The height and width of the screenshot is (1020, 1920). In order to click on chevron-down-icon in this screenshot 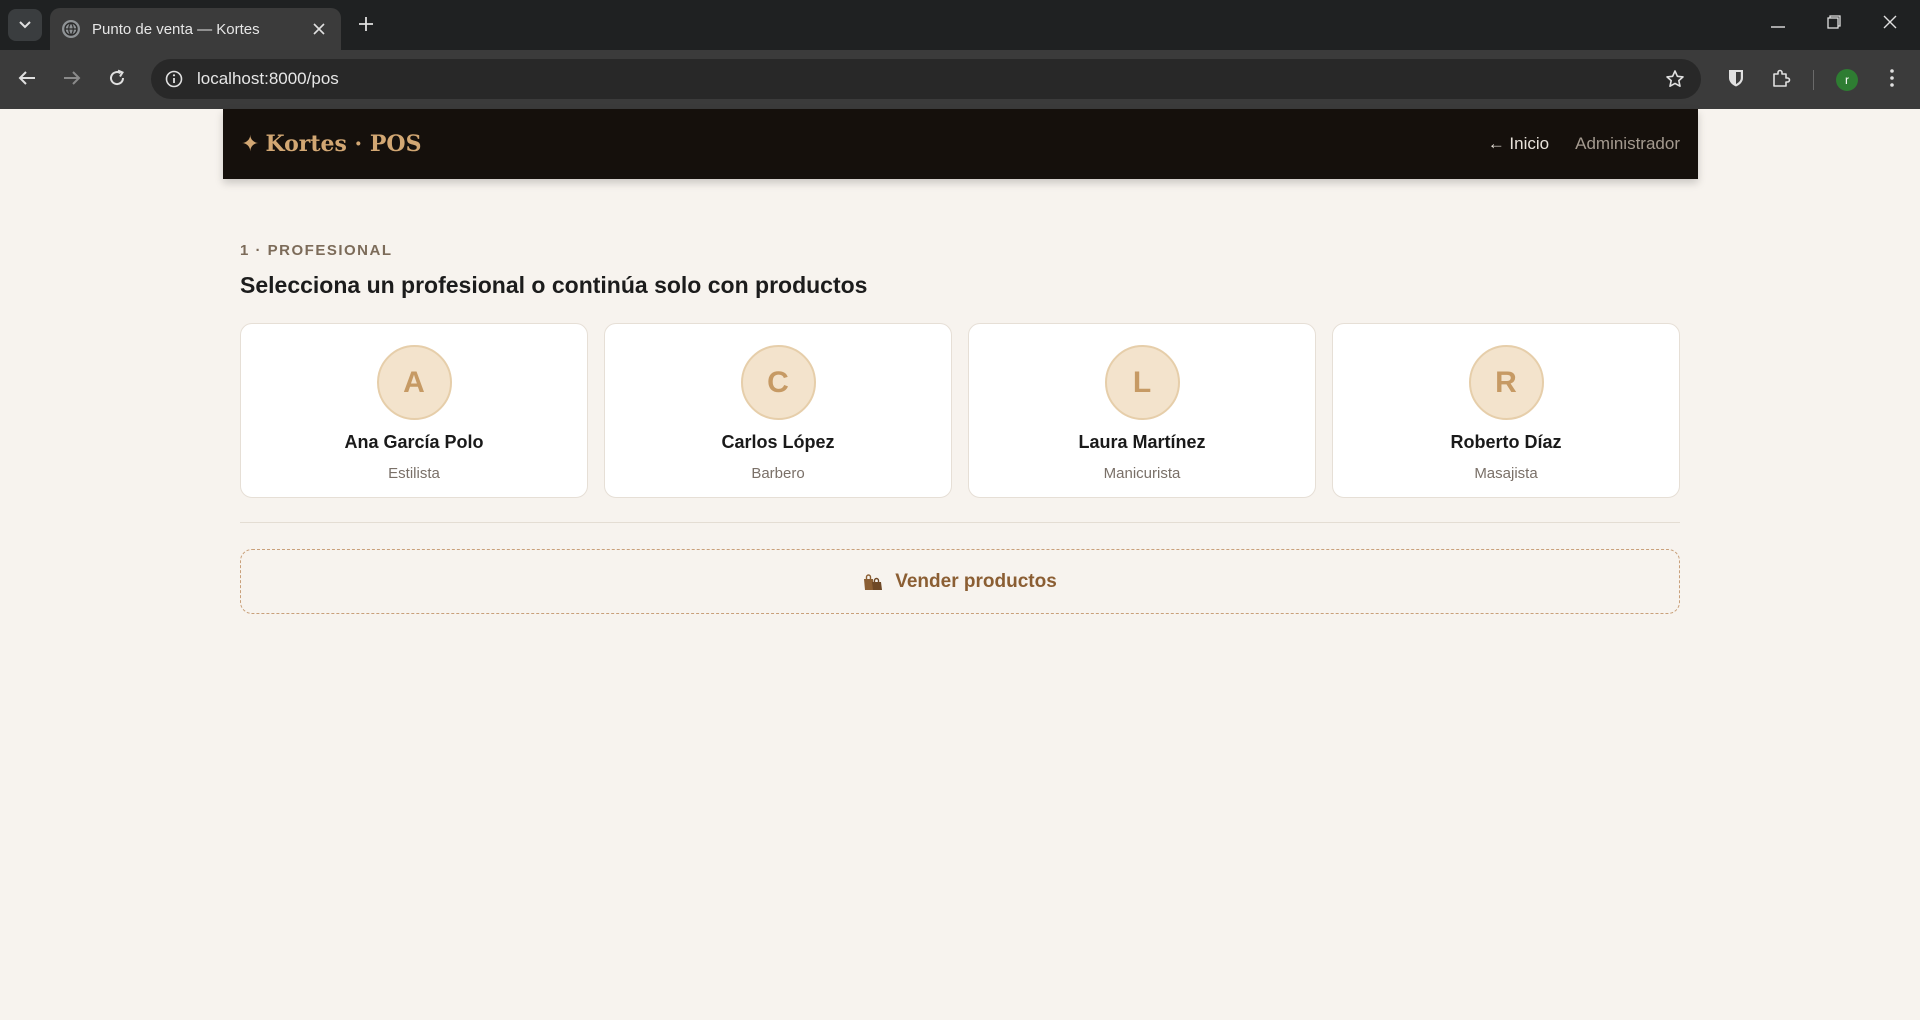, I will do `click(25, 25)`.